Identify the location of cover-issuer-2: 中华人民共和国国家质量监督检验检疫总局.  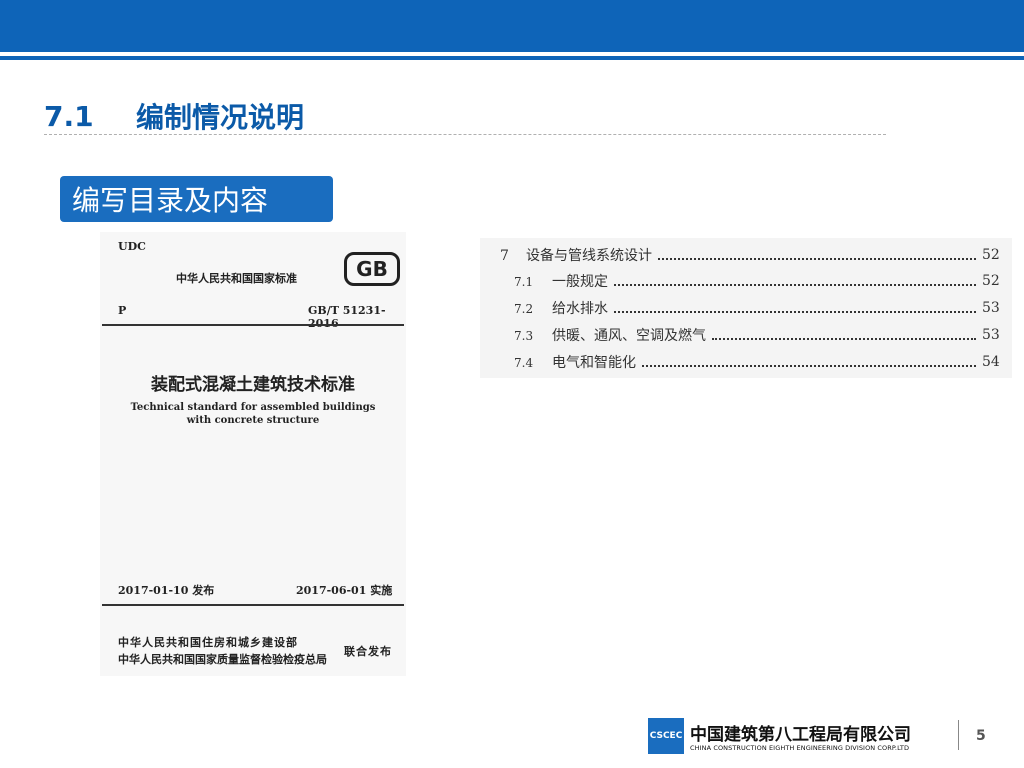
(222, 659).